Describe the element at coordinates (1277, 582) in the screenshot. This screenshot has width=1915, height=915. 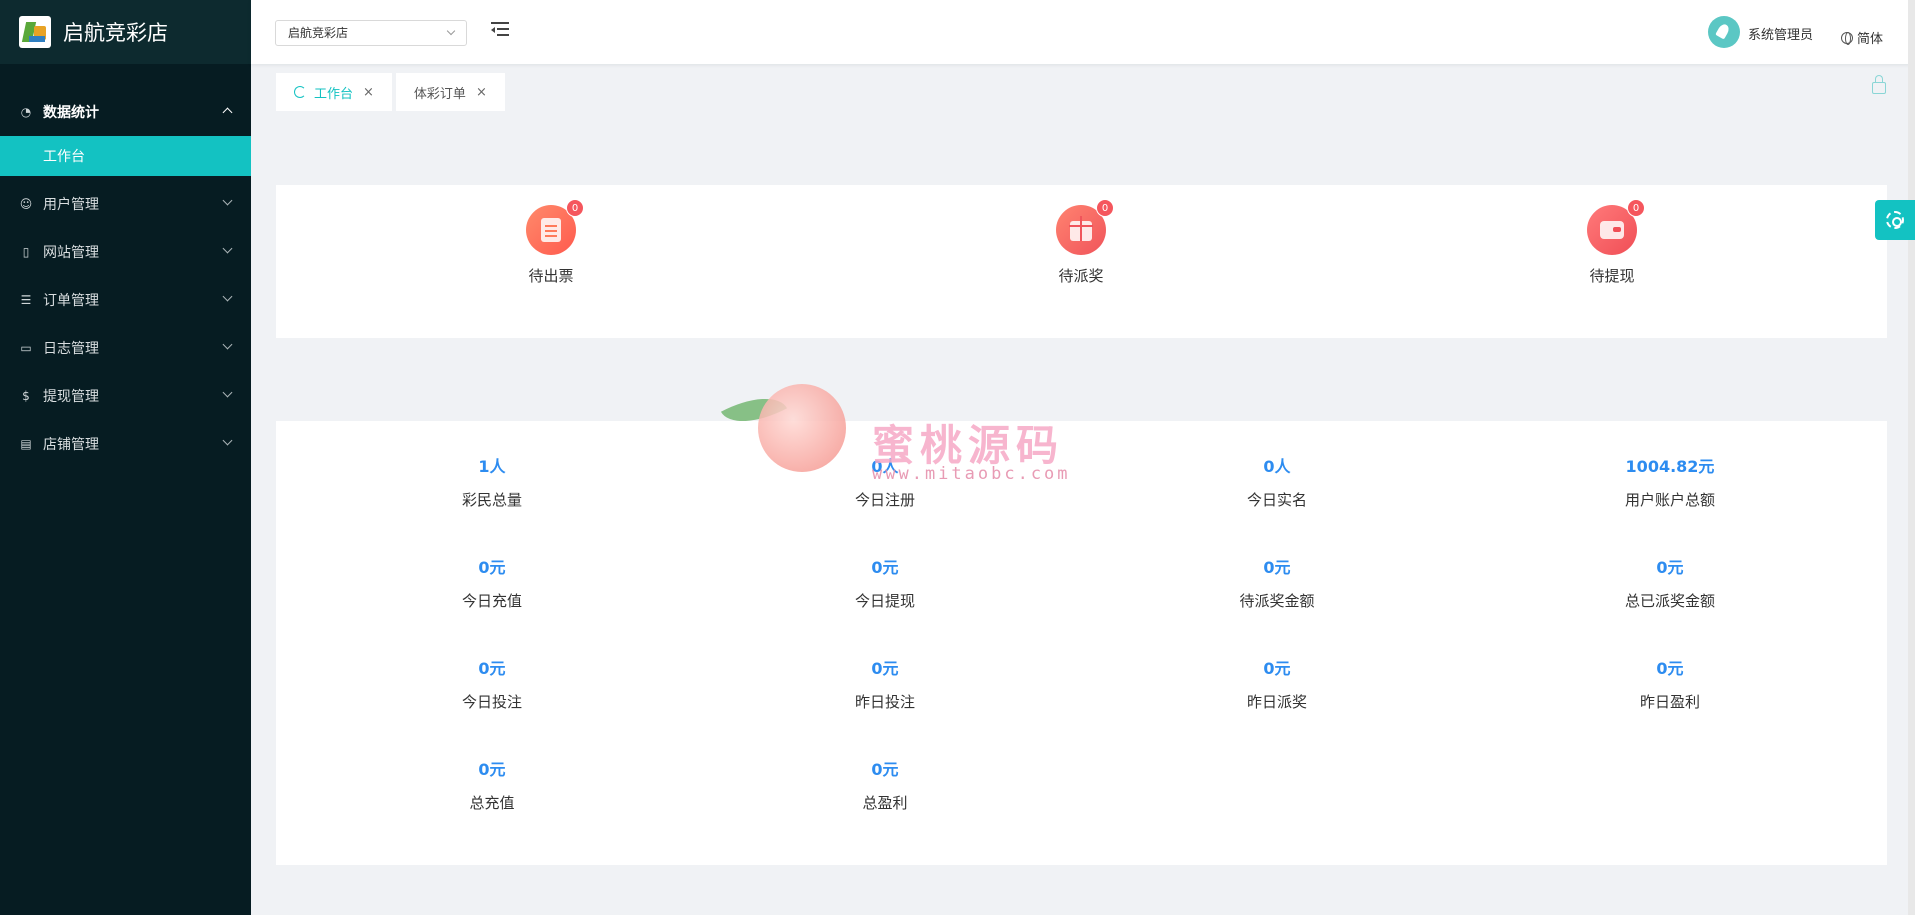
I see `stat-item: 0元 待派奖金额` at that location.